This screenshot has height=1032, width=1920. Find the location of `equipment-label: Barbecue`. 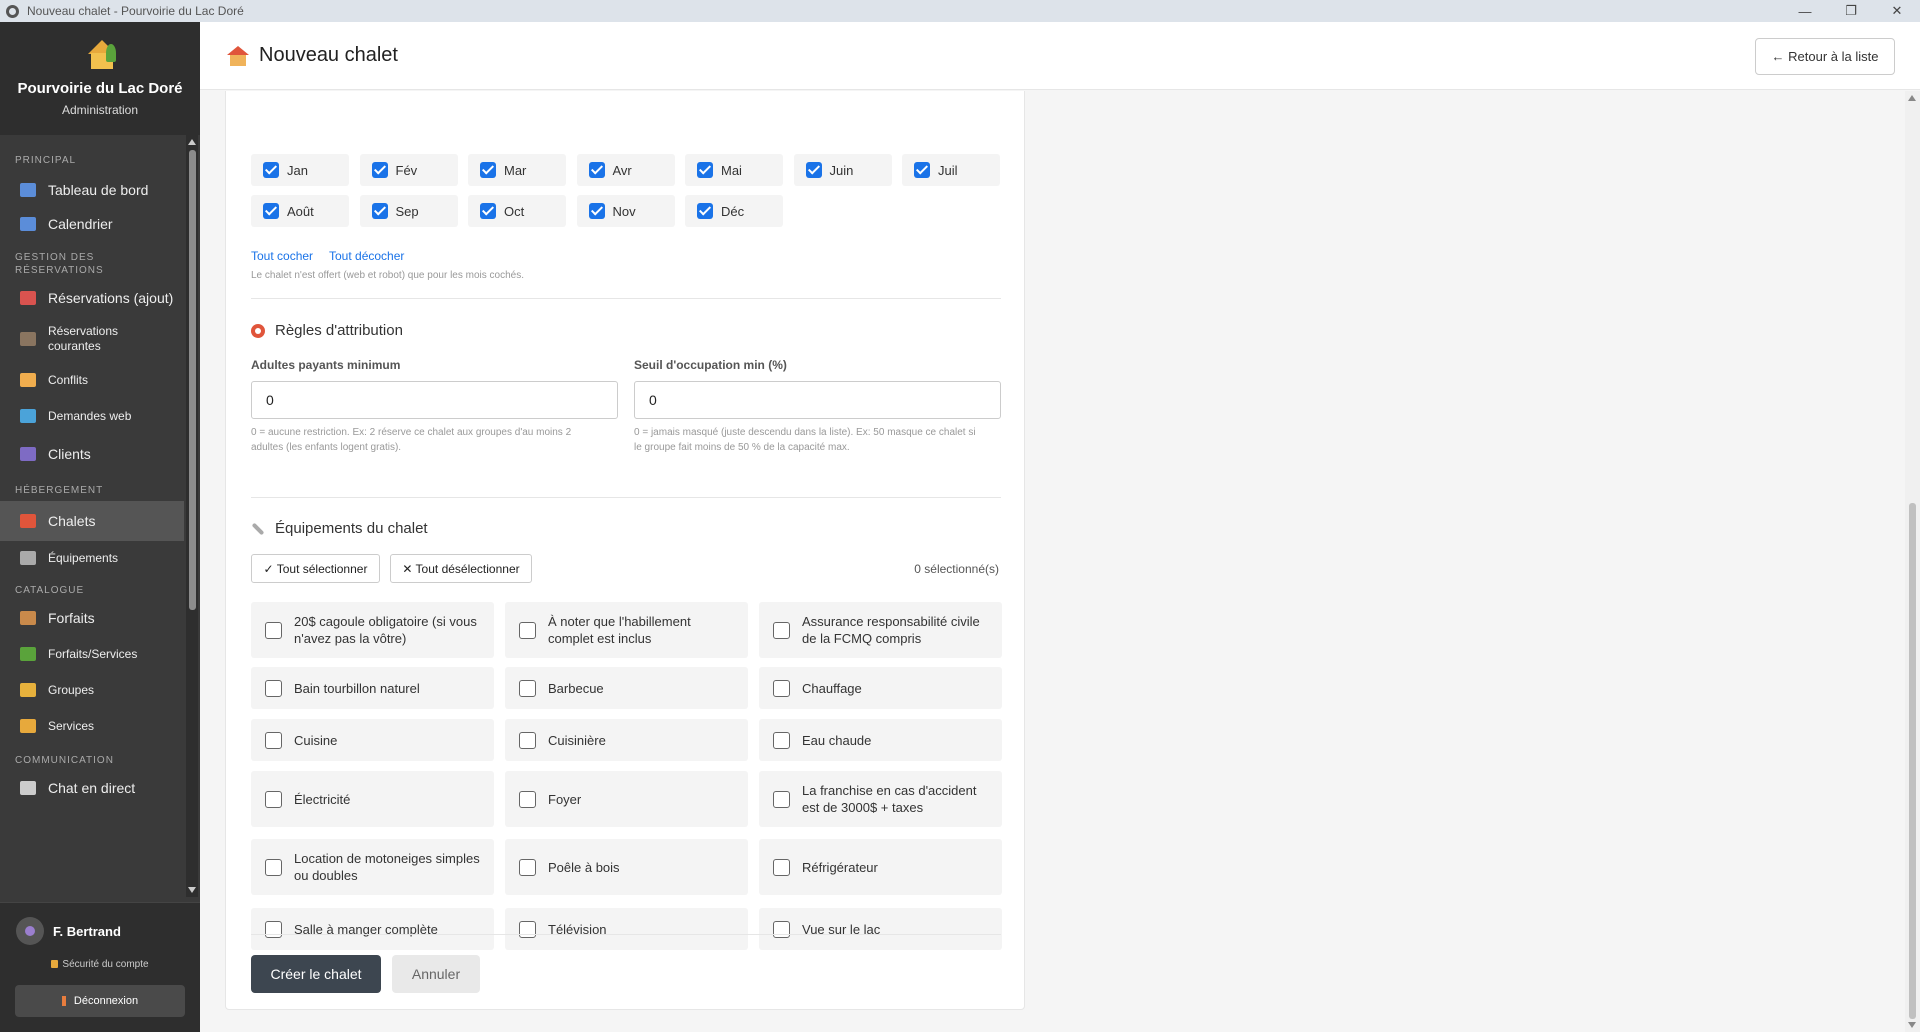

equipment-label: Barbecue is located at coordinates (576, 688).